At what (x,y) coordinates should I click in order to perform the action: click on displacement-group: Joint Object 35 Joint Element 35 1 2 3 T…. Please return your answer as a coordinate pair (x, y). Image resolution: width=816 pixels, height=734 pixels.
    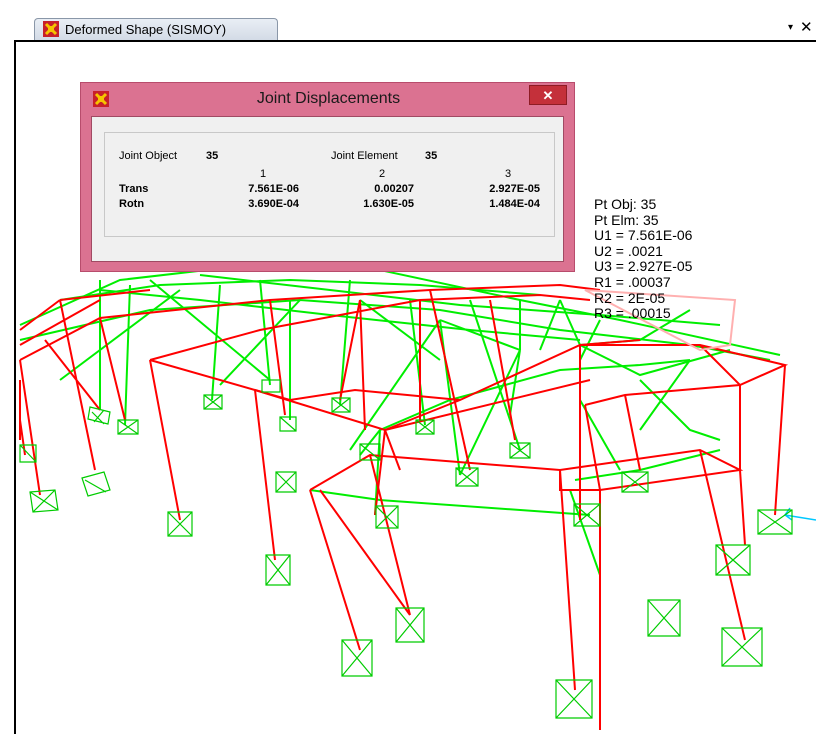
    Looking at the image, I should click on (329, 184).